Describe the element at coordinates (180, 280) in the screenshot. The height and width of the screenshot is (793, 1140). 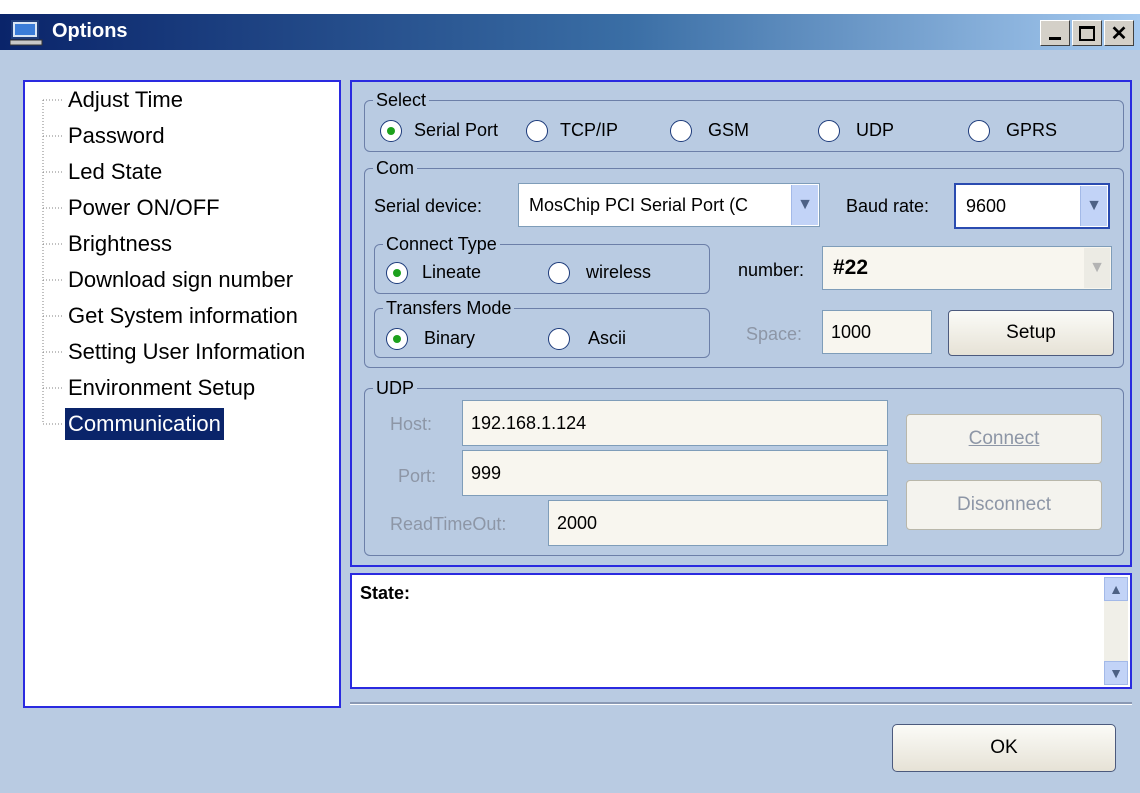
I see `tree-item-download-sign-number: Download sign number` at that location.